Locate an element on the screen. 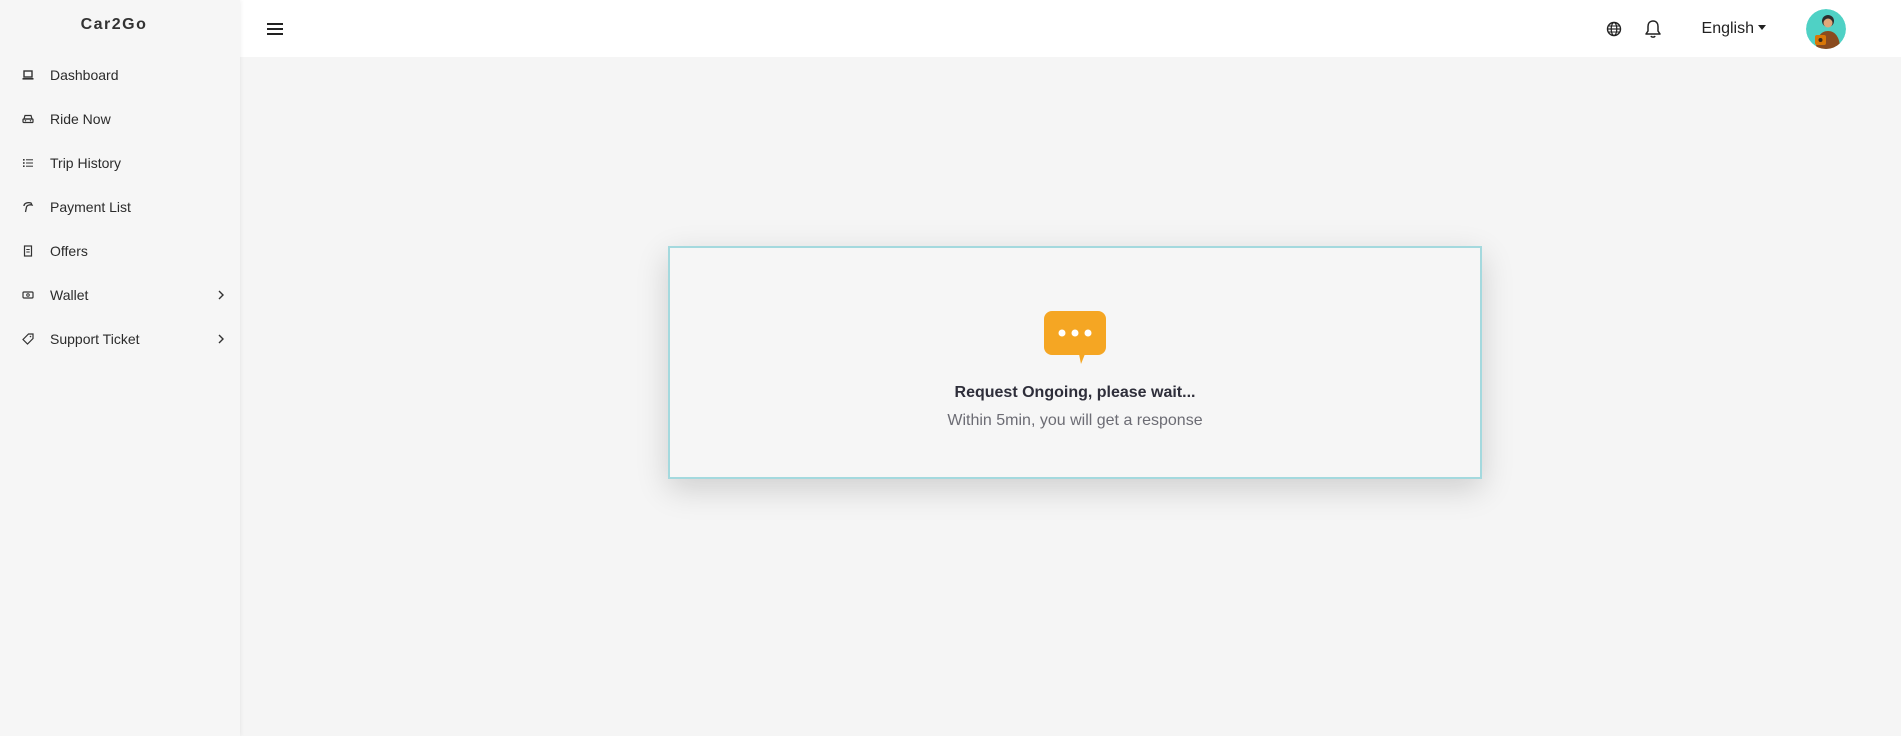 Image resolution: width=1901 pixels, height=736 pixels. caret-down-icon is located at coordinates (1762, 27).